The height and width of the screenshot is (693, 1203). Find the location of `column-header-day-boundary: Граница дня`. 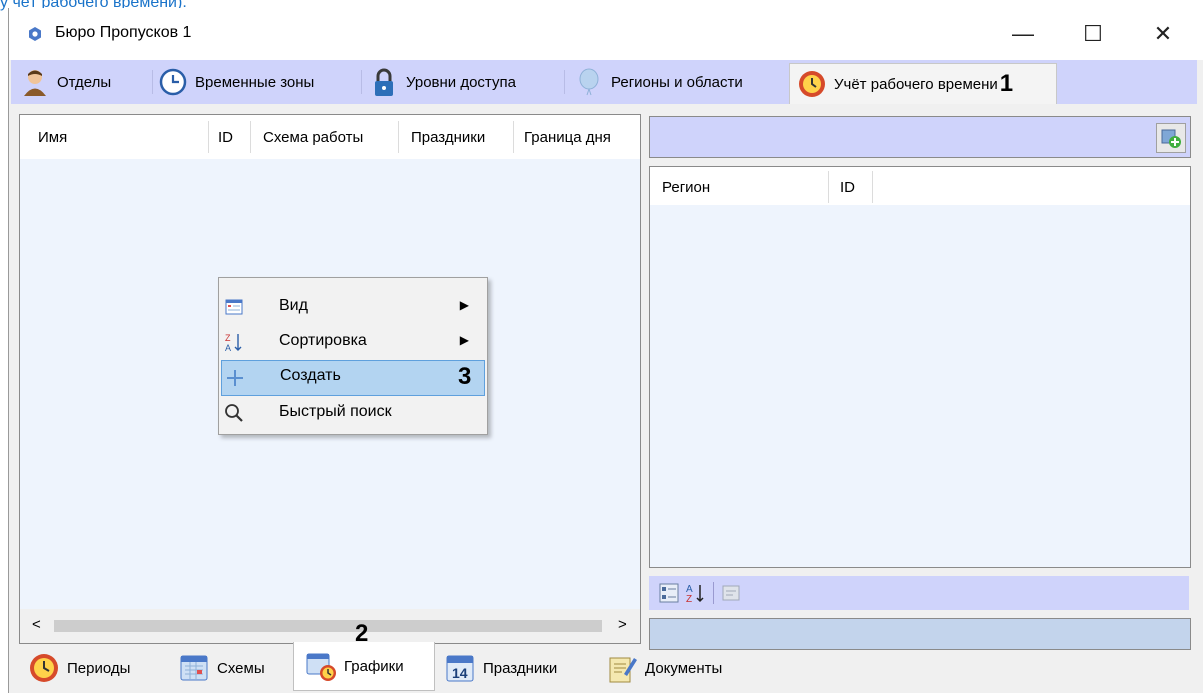

column-header-day-boundary: Граница дня is located at coordinates (567, 137).